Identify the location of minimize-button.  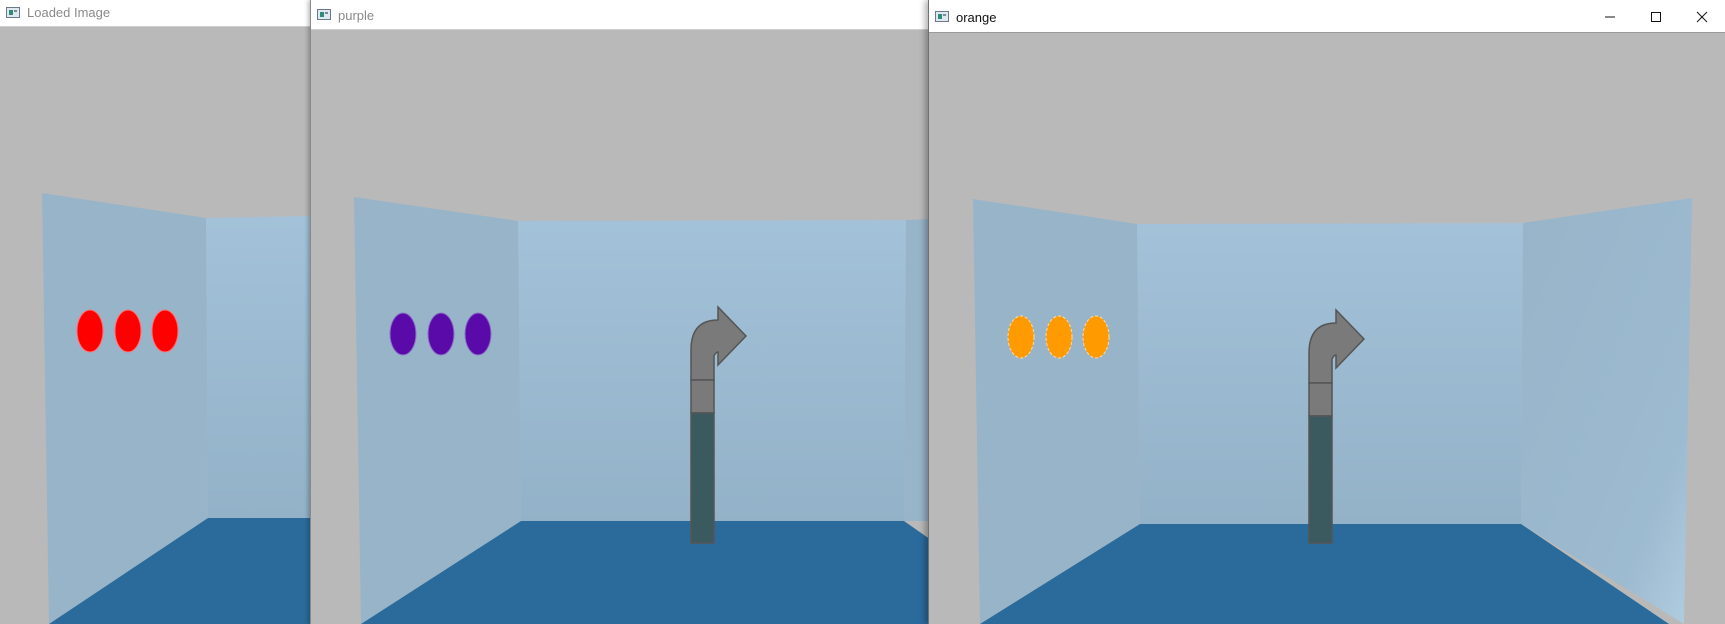
(1610, 16).